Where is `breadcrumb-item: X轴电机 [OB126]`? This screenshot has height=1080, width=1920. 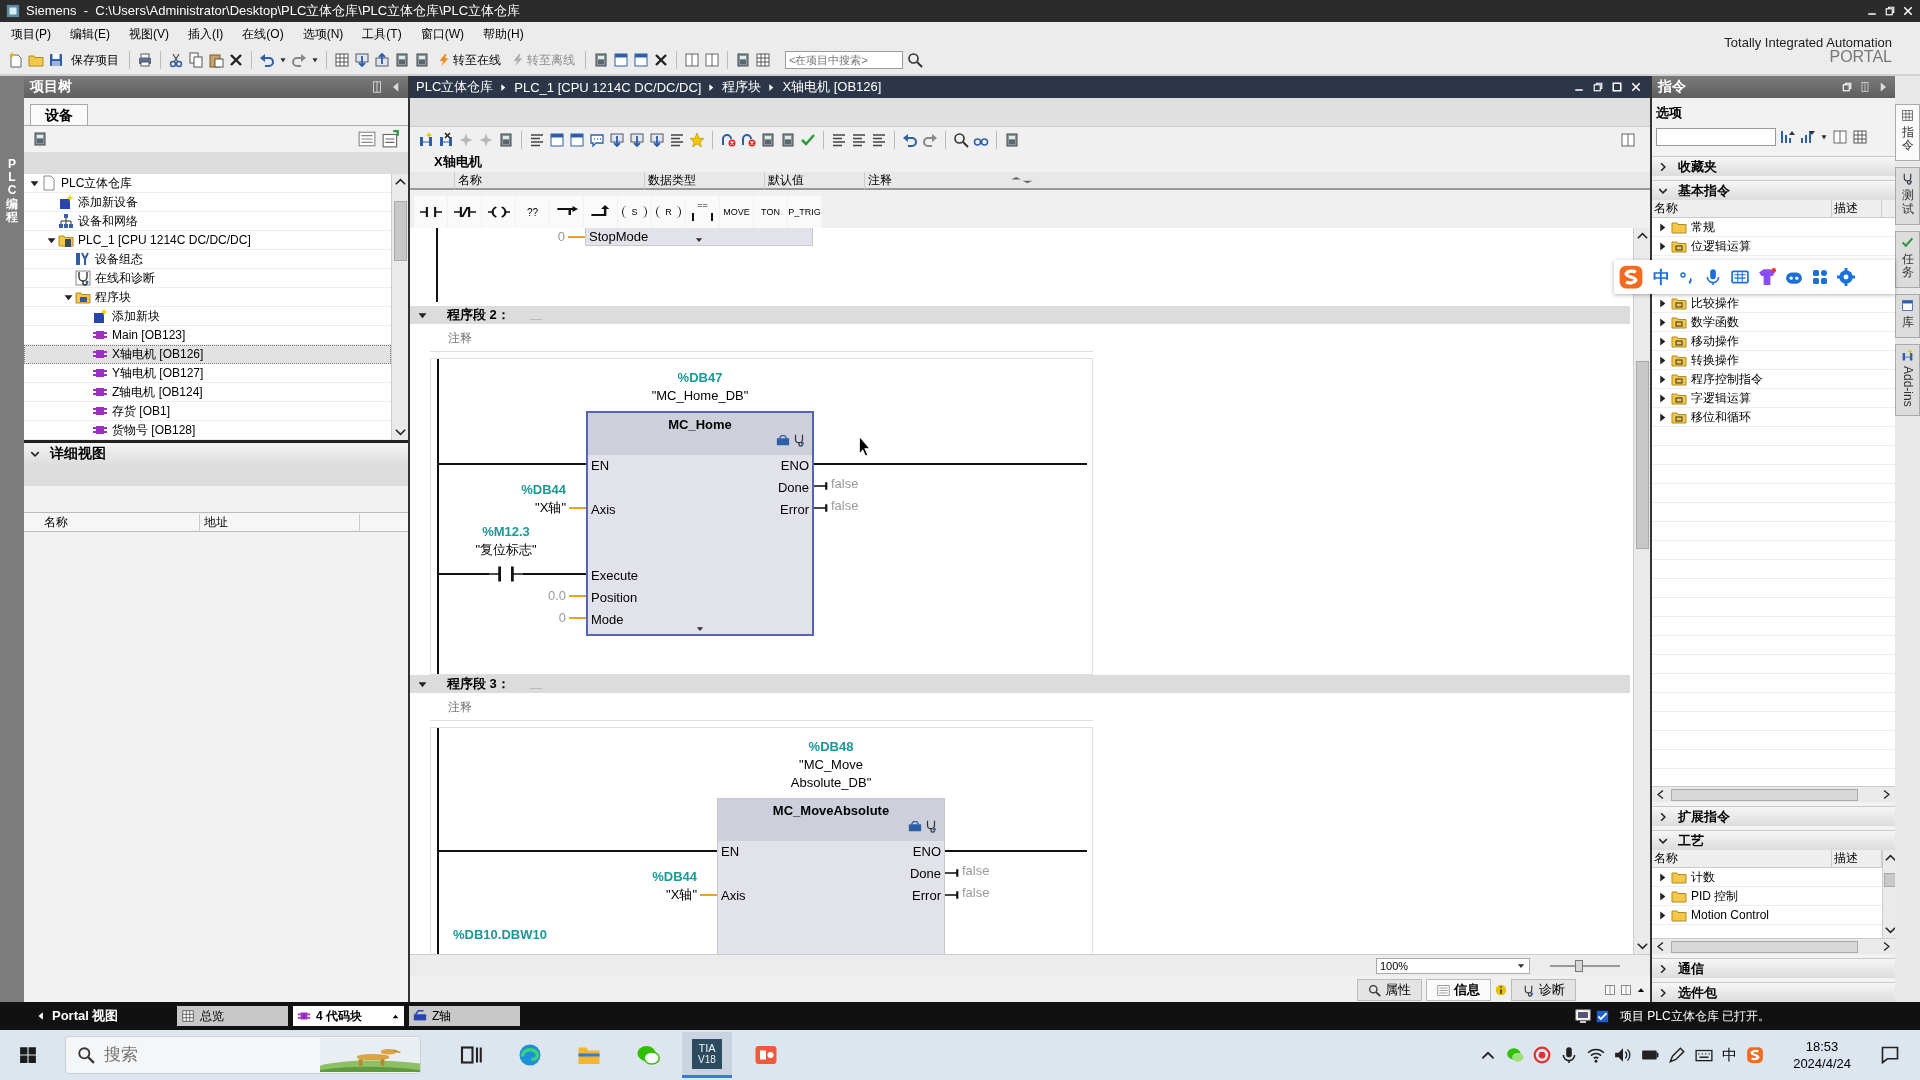
breadcrumb-item: X轴电机 [OB126] is located at coordinates (832, 87).